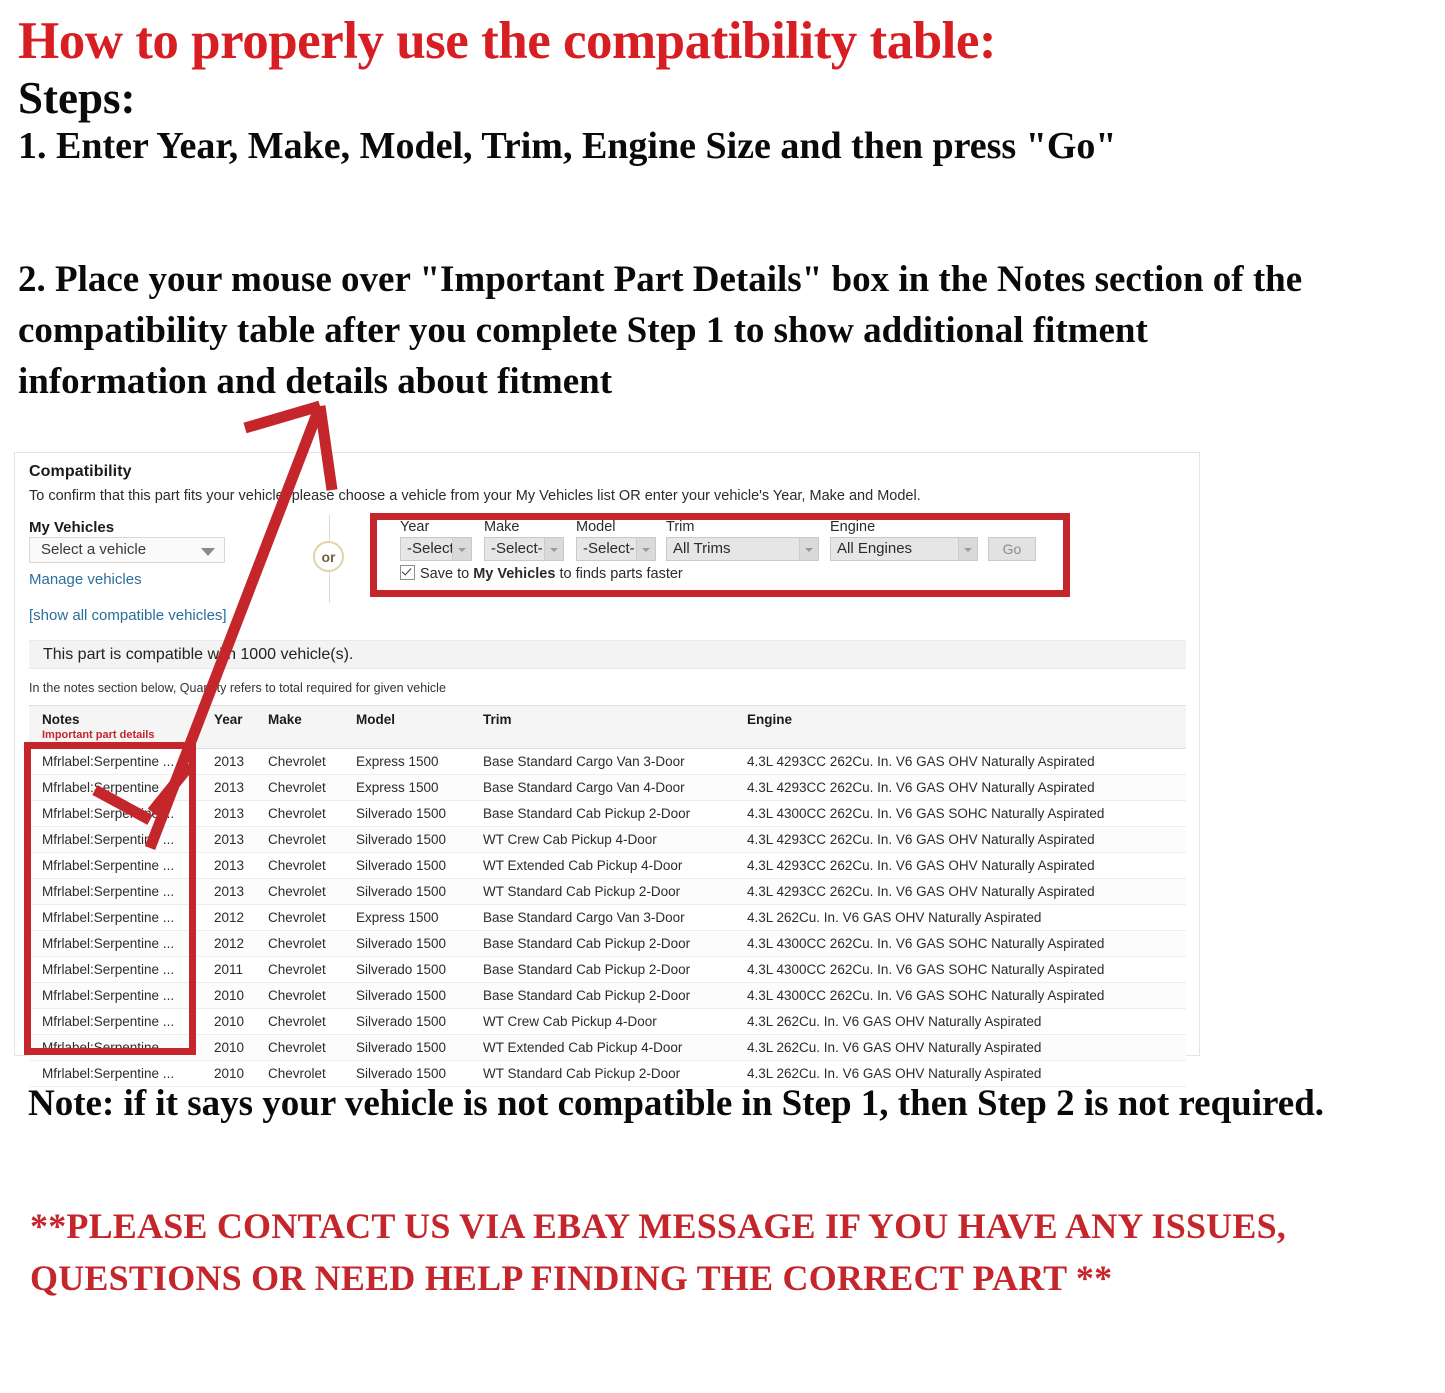  I want to click on cell-year: 2010, so click(228, 1021).